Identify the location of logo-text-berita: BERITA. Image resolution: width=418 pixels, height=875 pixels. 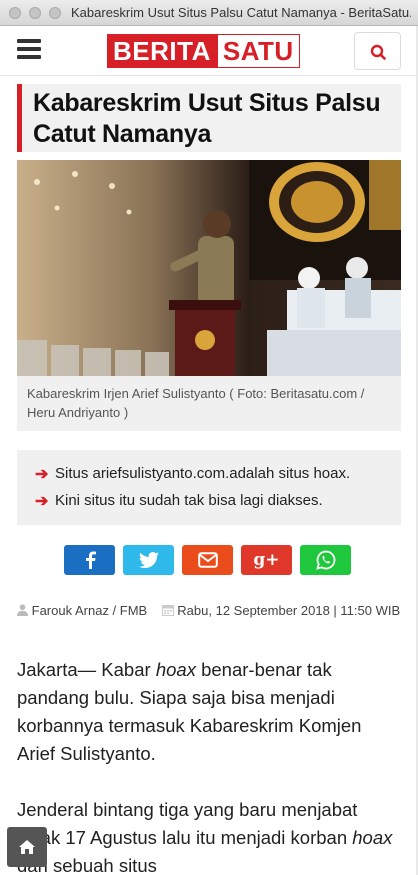
(162, 51).